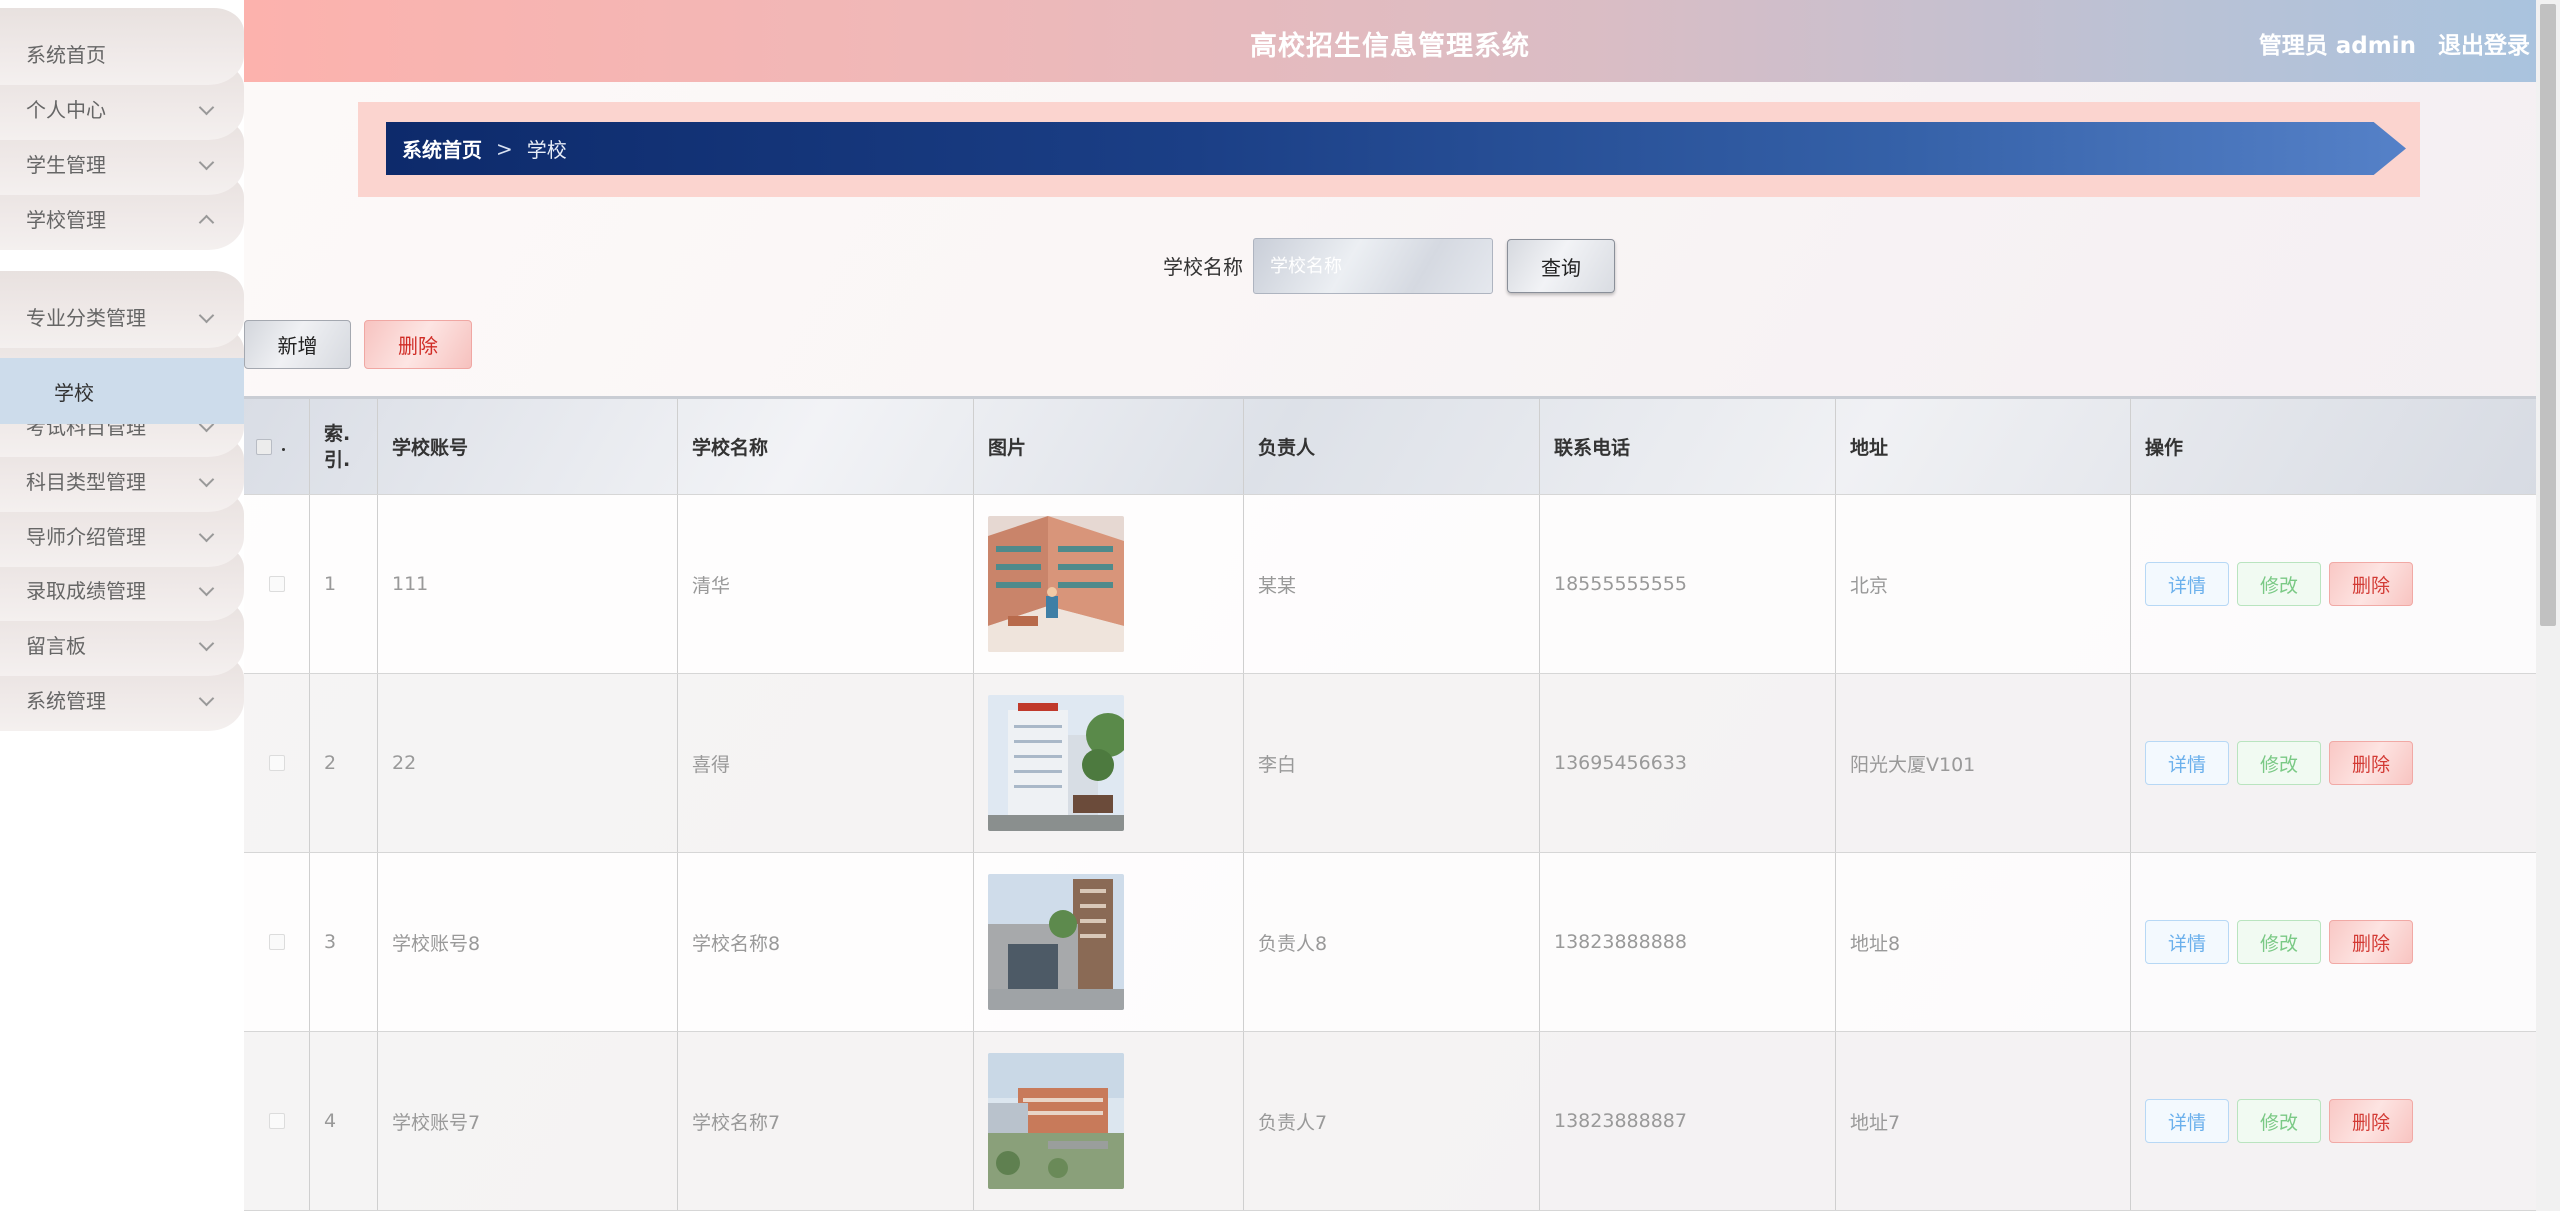 The width and height of the screenshot is (2560, 1211). What do you see at coordinates (2337, 46) in the screenshot?
I see `current-user: 管理员 admin` at bounding box center [2337, 46].